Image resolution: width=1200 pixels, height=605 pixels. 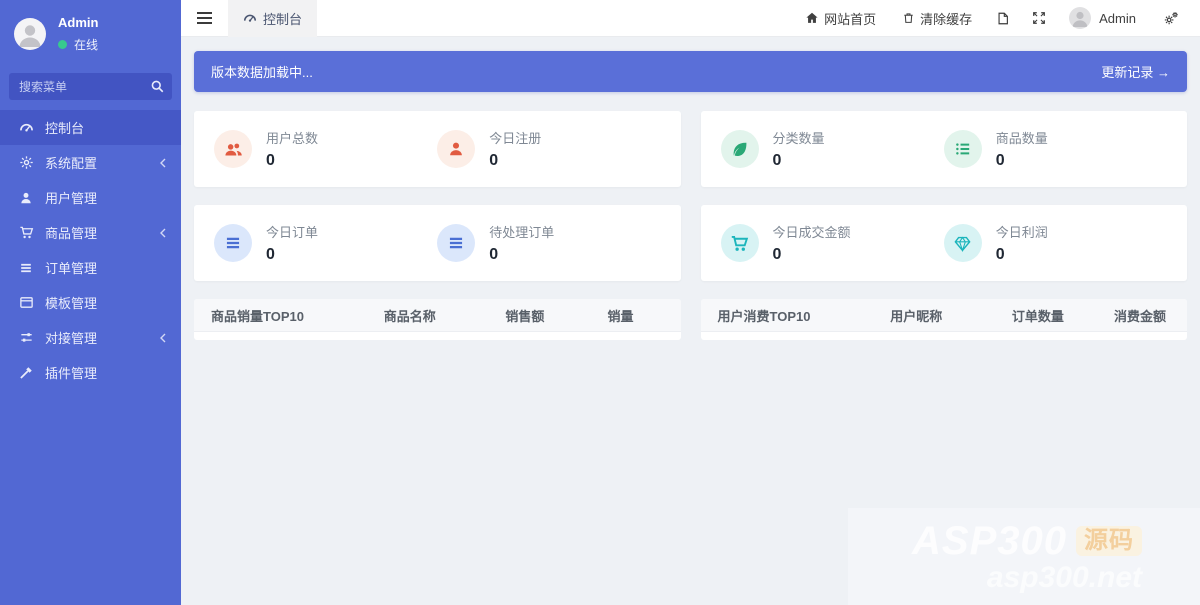 I want to click on sidebar-item-dashboard: 控制台, so click(x=90, y=127).